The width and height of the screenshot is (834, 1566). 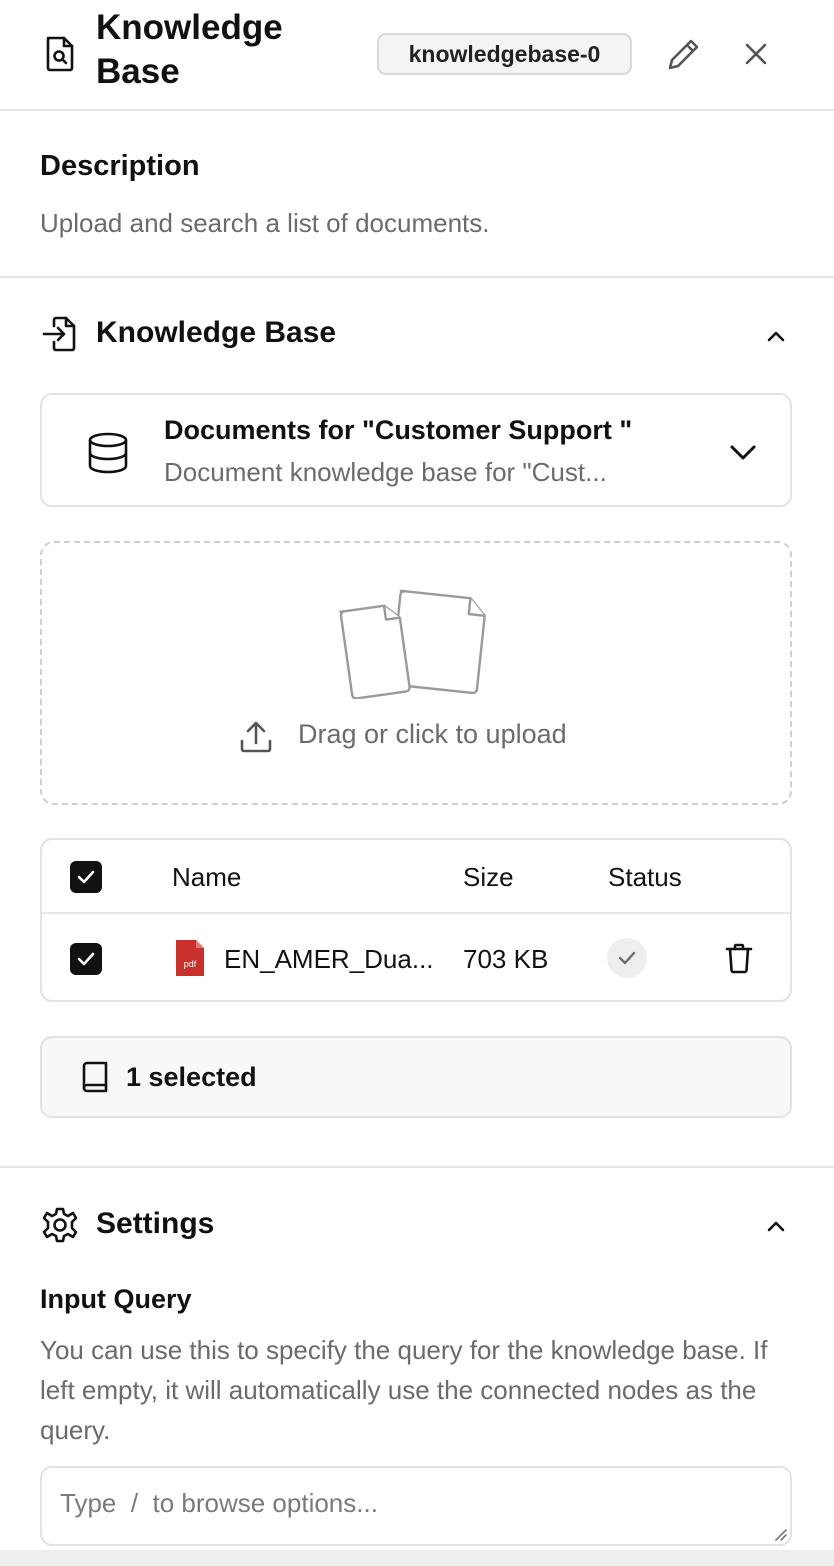 What do you see at coordinates (108, 453) in the screenshot?
I see `database-icon` at bounding box center [108, 453].